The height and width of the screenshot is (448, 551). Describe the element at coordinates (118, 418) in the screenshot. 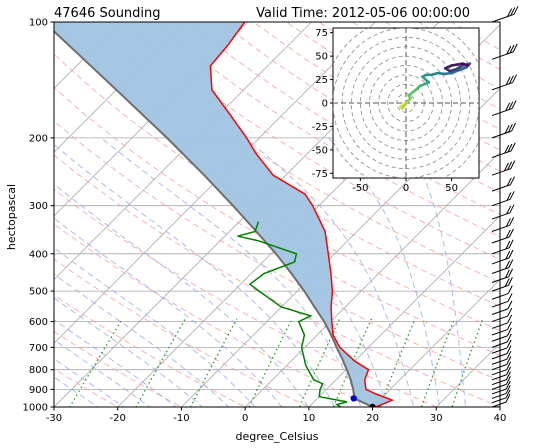

I see `x-tick-label: -20` at that location.